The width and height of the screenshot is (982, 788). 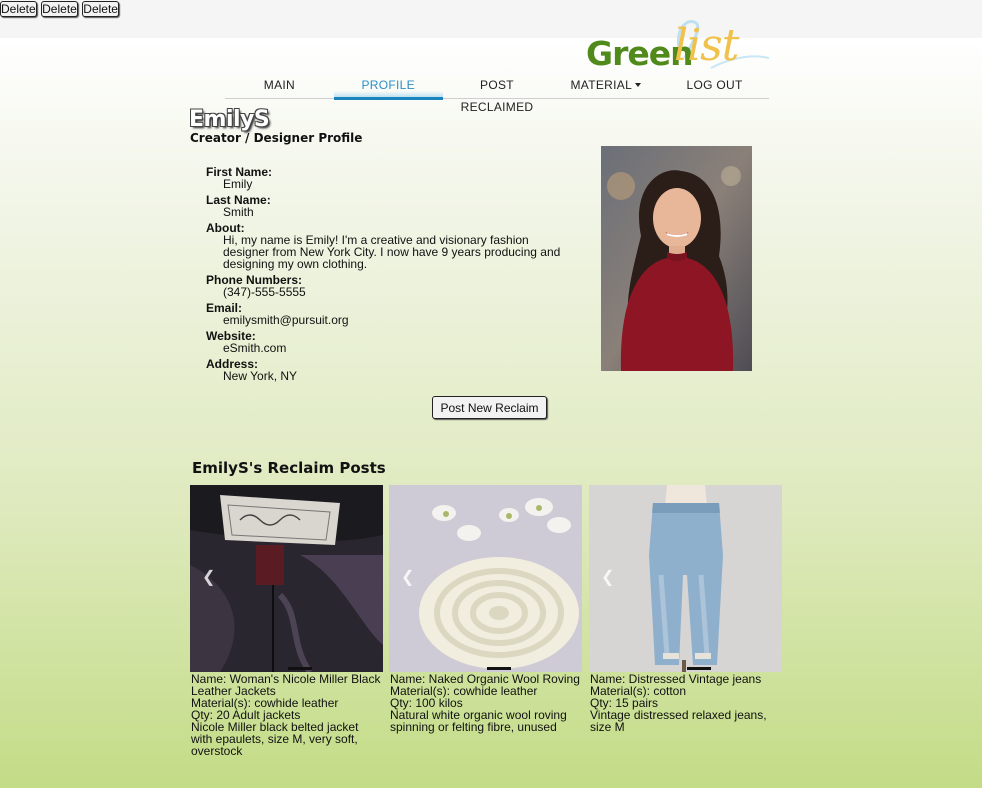 I want to click on tab-main: MAIN, so click(x=279, y=86).